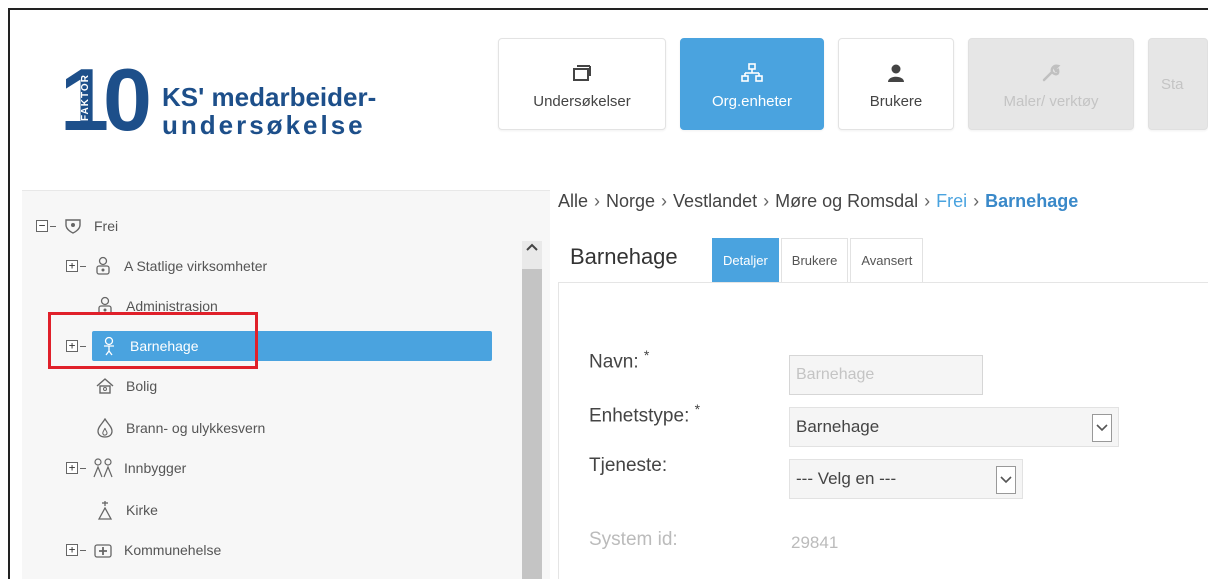 This screenshot has width=1208, height=579. Describe the element at coordinates (619, 360) in the screenshot. I see `navn-label: Navn: *` at that location.